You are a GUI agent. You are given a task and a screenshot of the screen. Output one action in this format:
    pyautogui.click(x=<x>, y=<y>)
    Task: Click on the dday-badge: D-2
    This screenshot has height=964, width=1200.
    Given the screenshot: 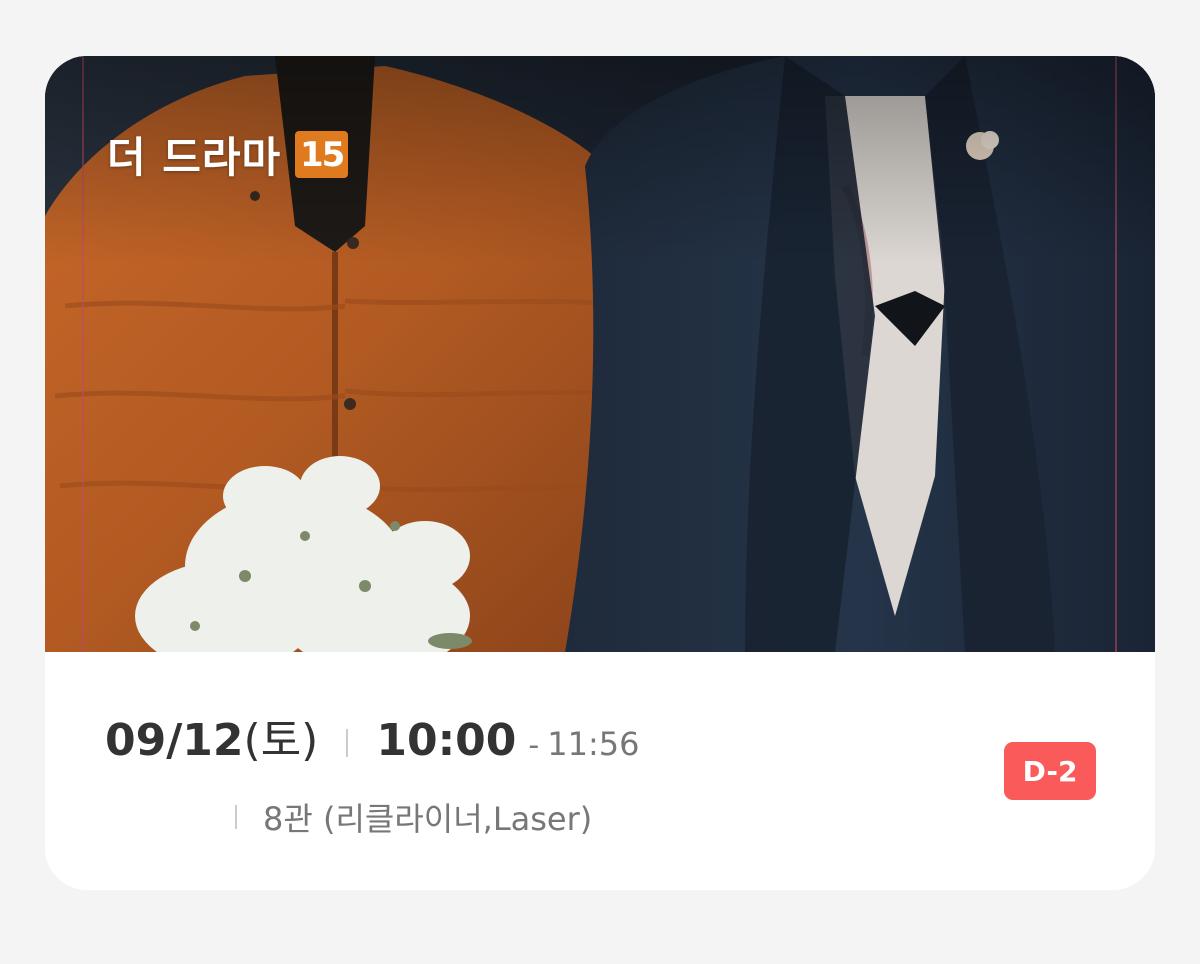 What is the action you would take?
    pyautogui.click(x=1050, y=771)
    